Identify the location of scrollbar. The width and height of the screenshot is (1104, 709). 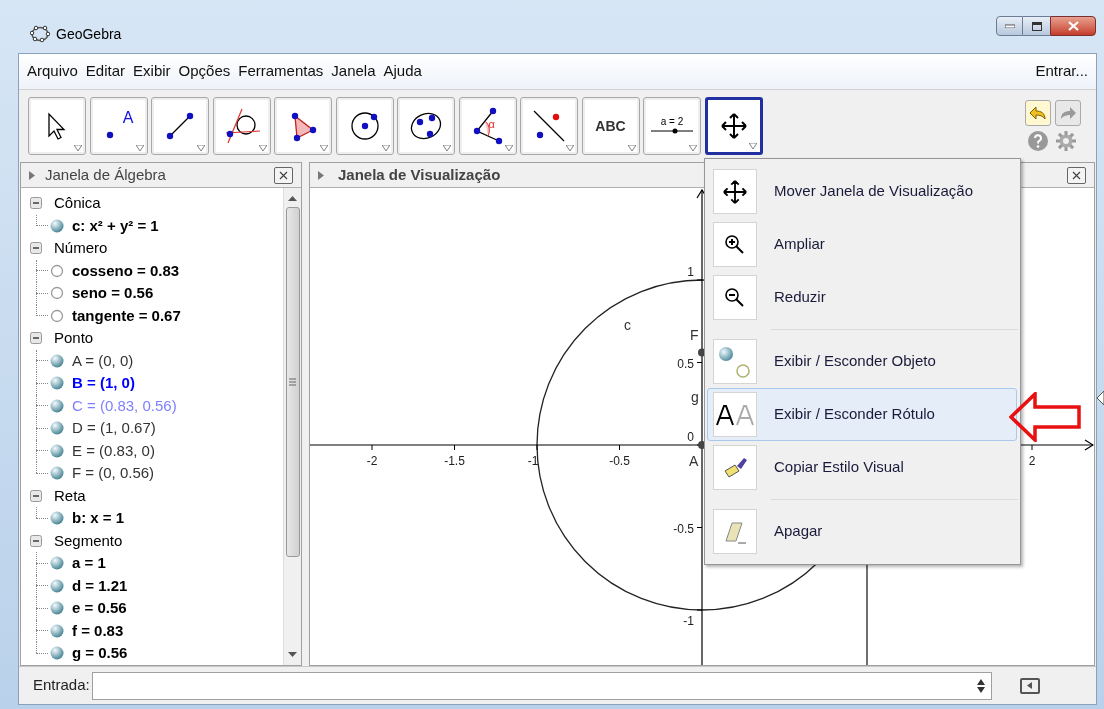
(292, 426).